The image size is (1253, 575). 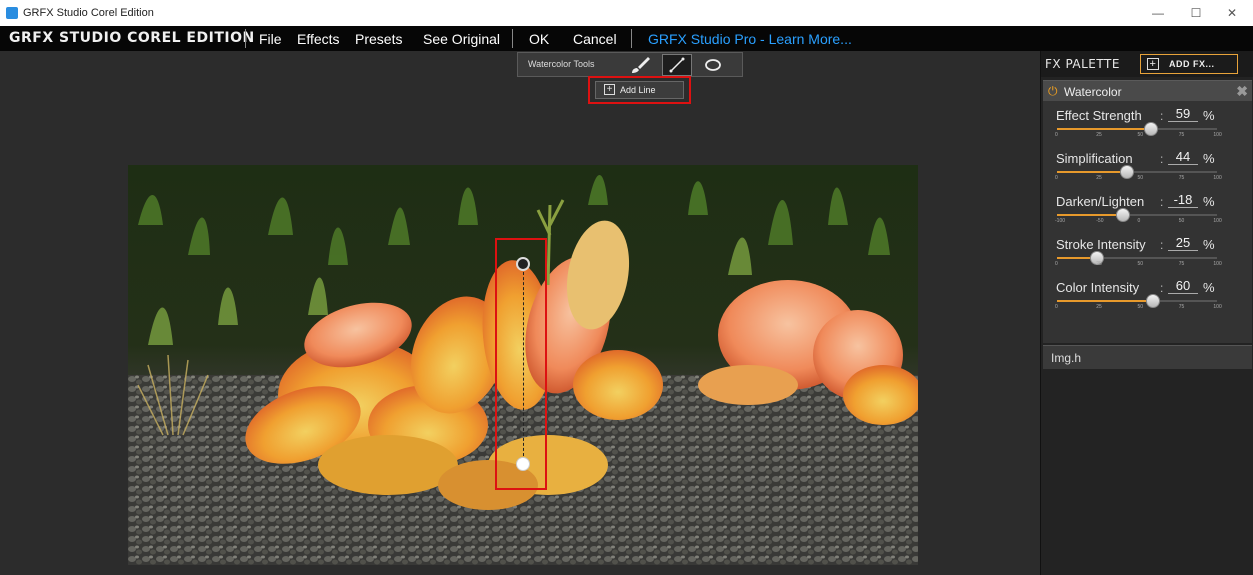 What do you see at coordinates (1082, 64) in the screenshot?
I see `fx-palette-title: FX PALETTE` at bounding box center [1082, 64].